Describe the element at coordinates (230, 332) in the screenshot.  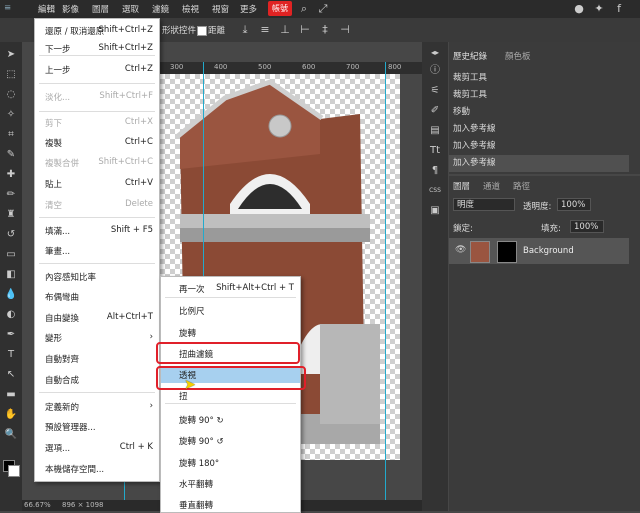
I see `submenu-item: 旋轉` at that location.